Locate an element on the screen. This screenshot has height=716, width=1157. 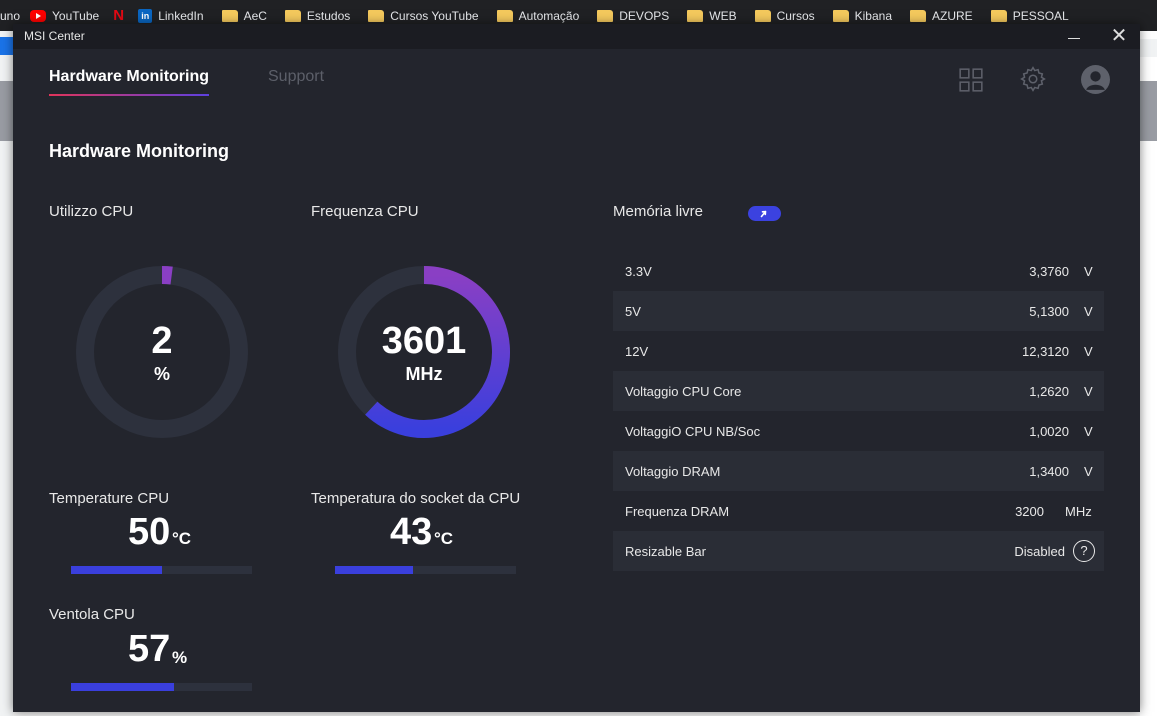
socket-temperature-bar-fill is located at coordinates (374, 570).